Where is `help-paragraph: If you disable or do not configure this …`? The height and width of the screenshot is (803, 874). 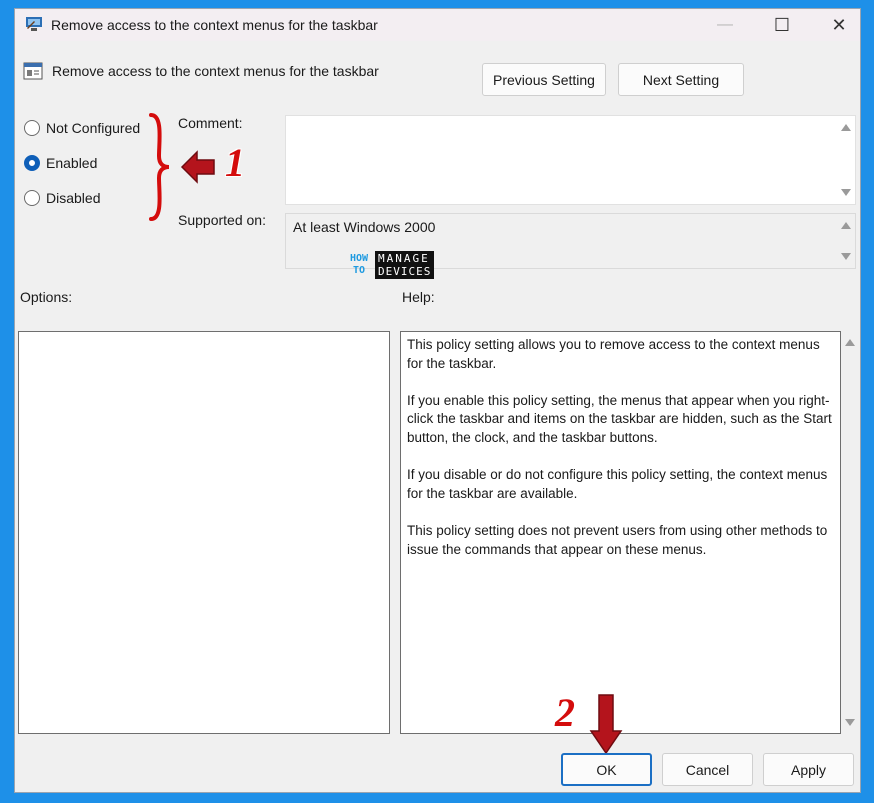 help-paragraph: If you disable or do not configure this … is located at coordinates (617, 484).